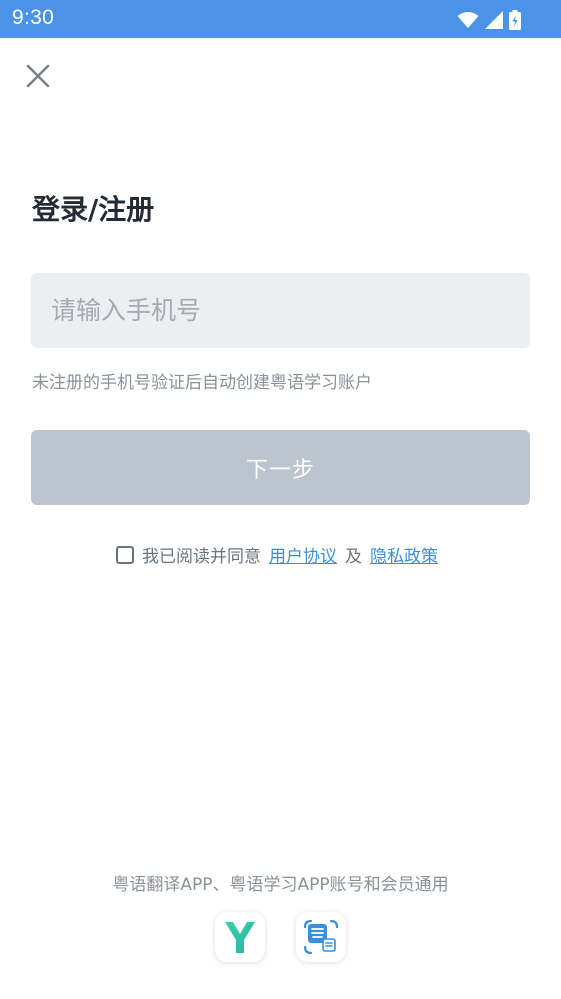 This screenshot has width=561, height=999. I want to click on close-button, so click(38, 76).